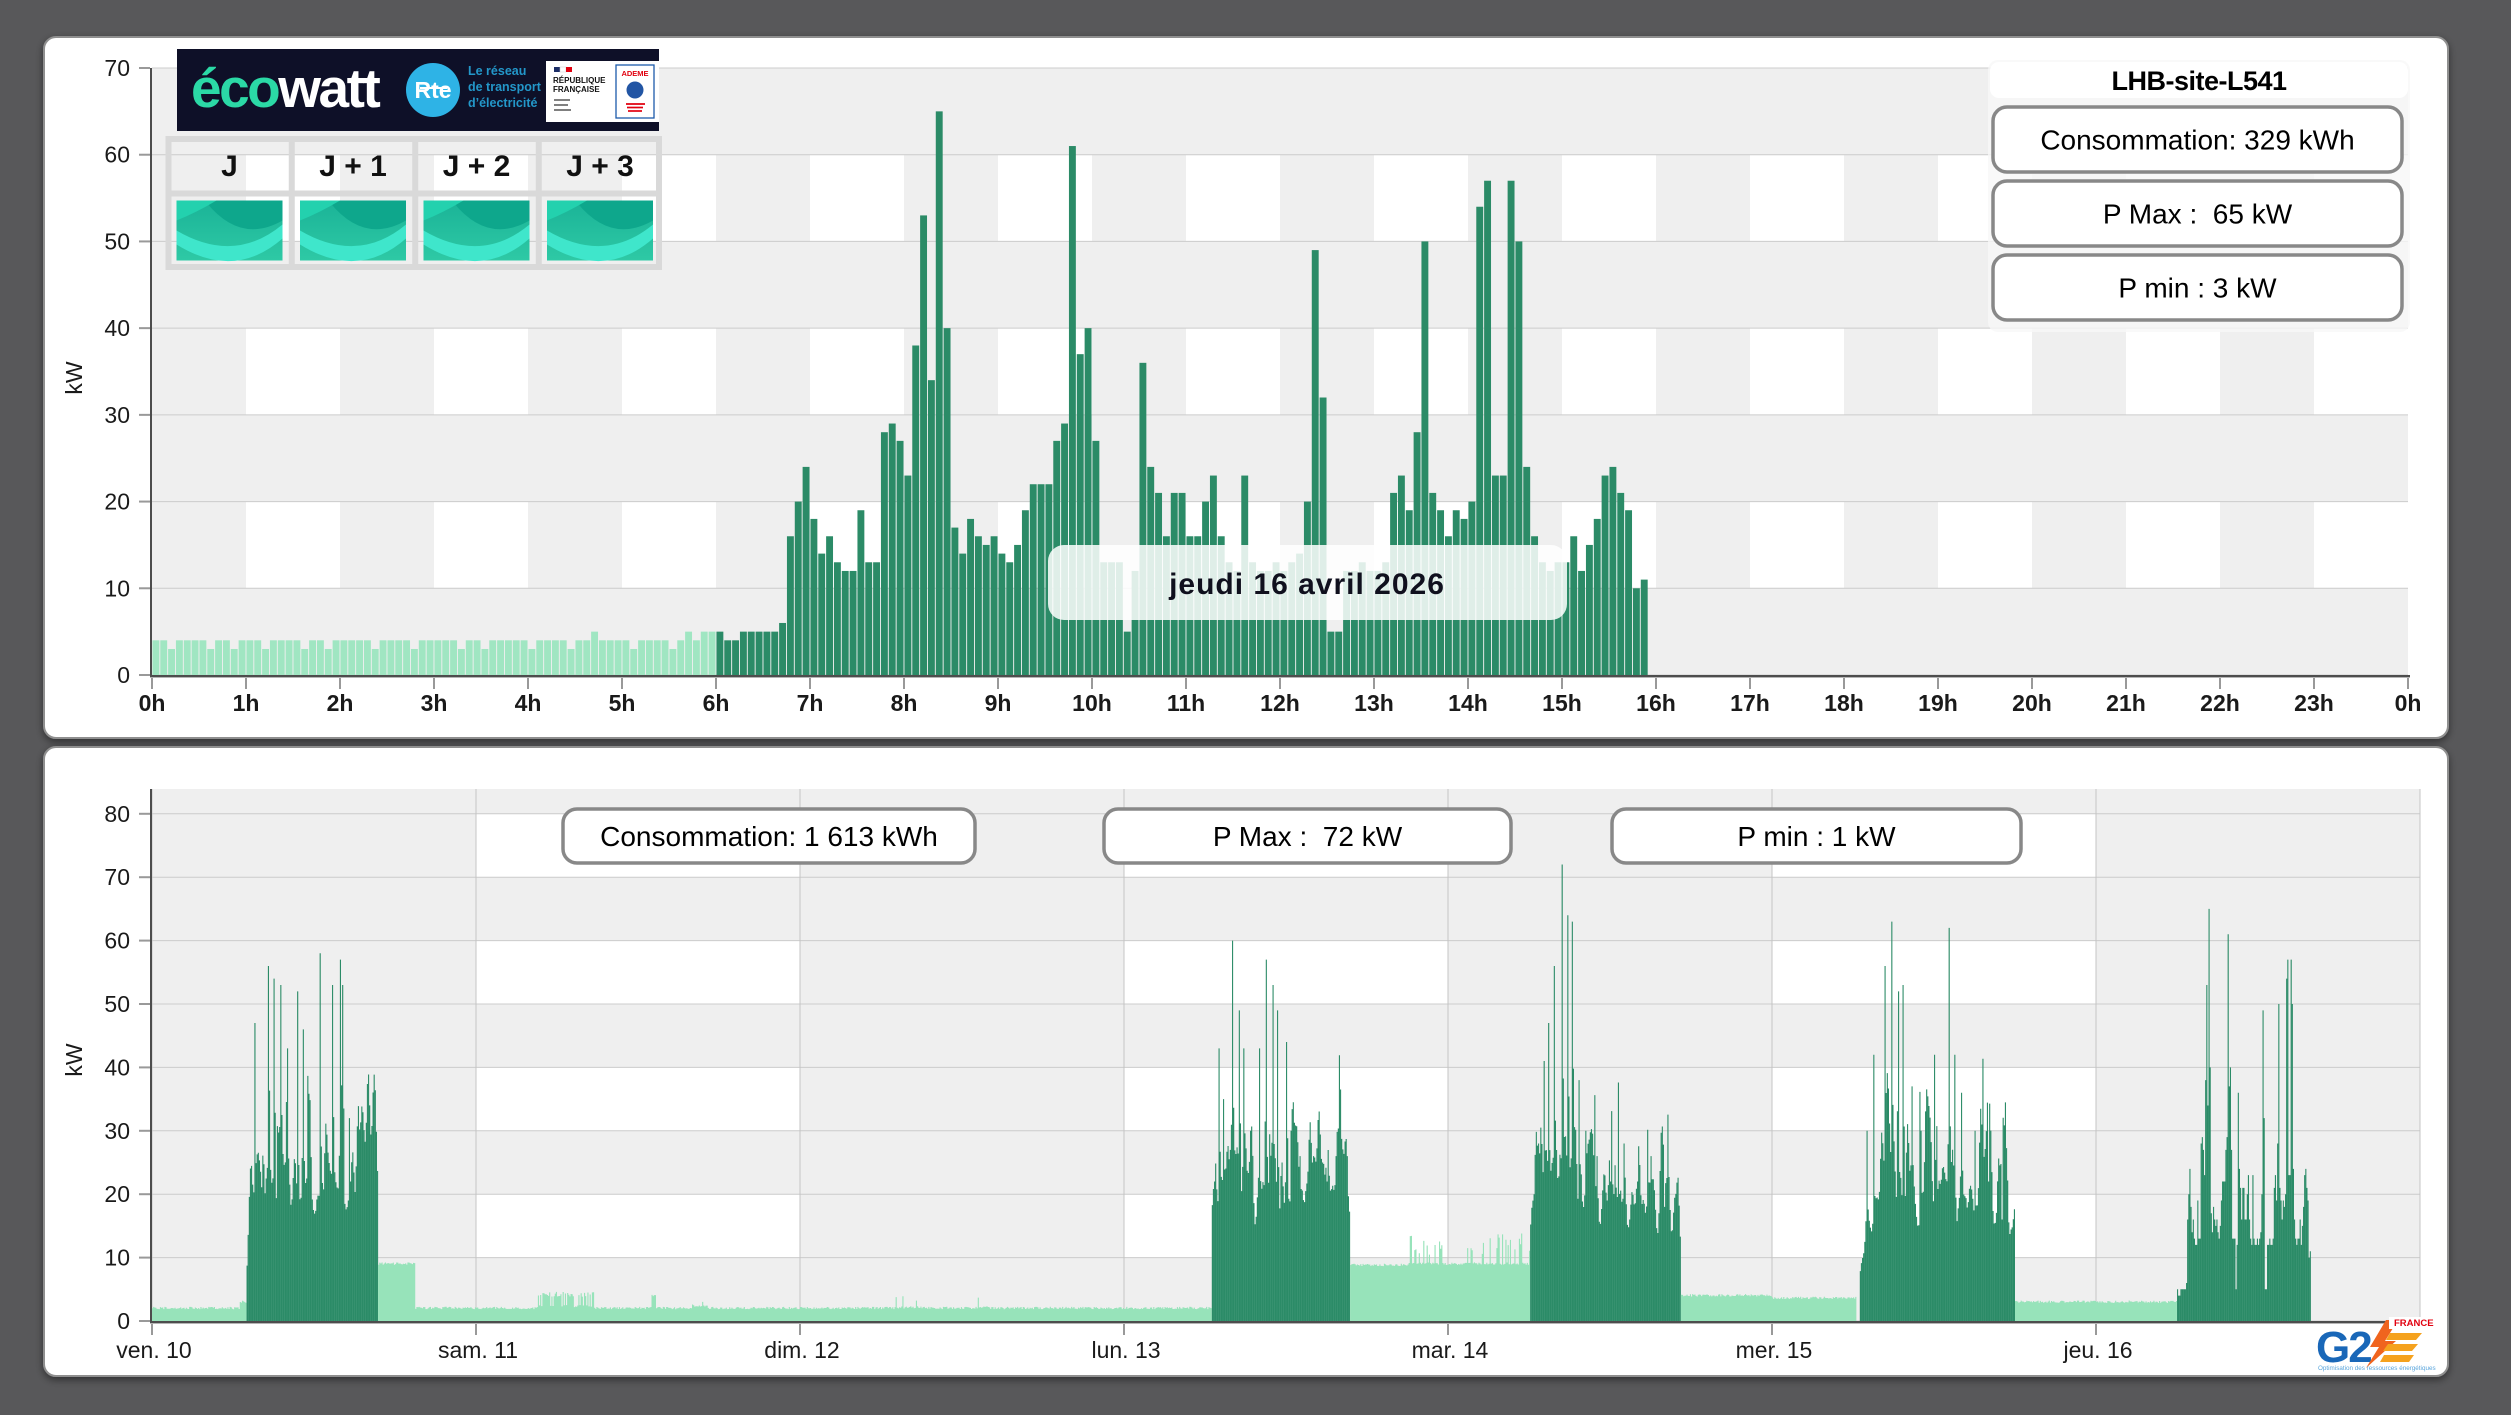 The height and width of the screenshot is (1415, 2511). What do you see at coordinates (229, 166) in the screenshot?
I see `svg-text: J` at bounding box center [229, 166].